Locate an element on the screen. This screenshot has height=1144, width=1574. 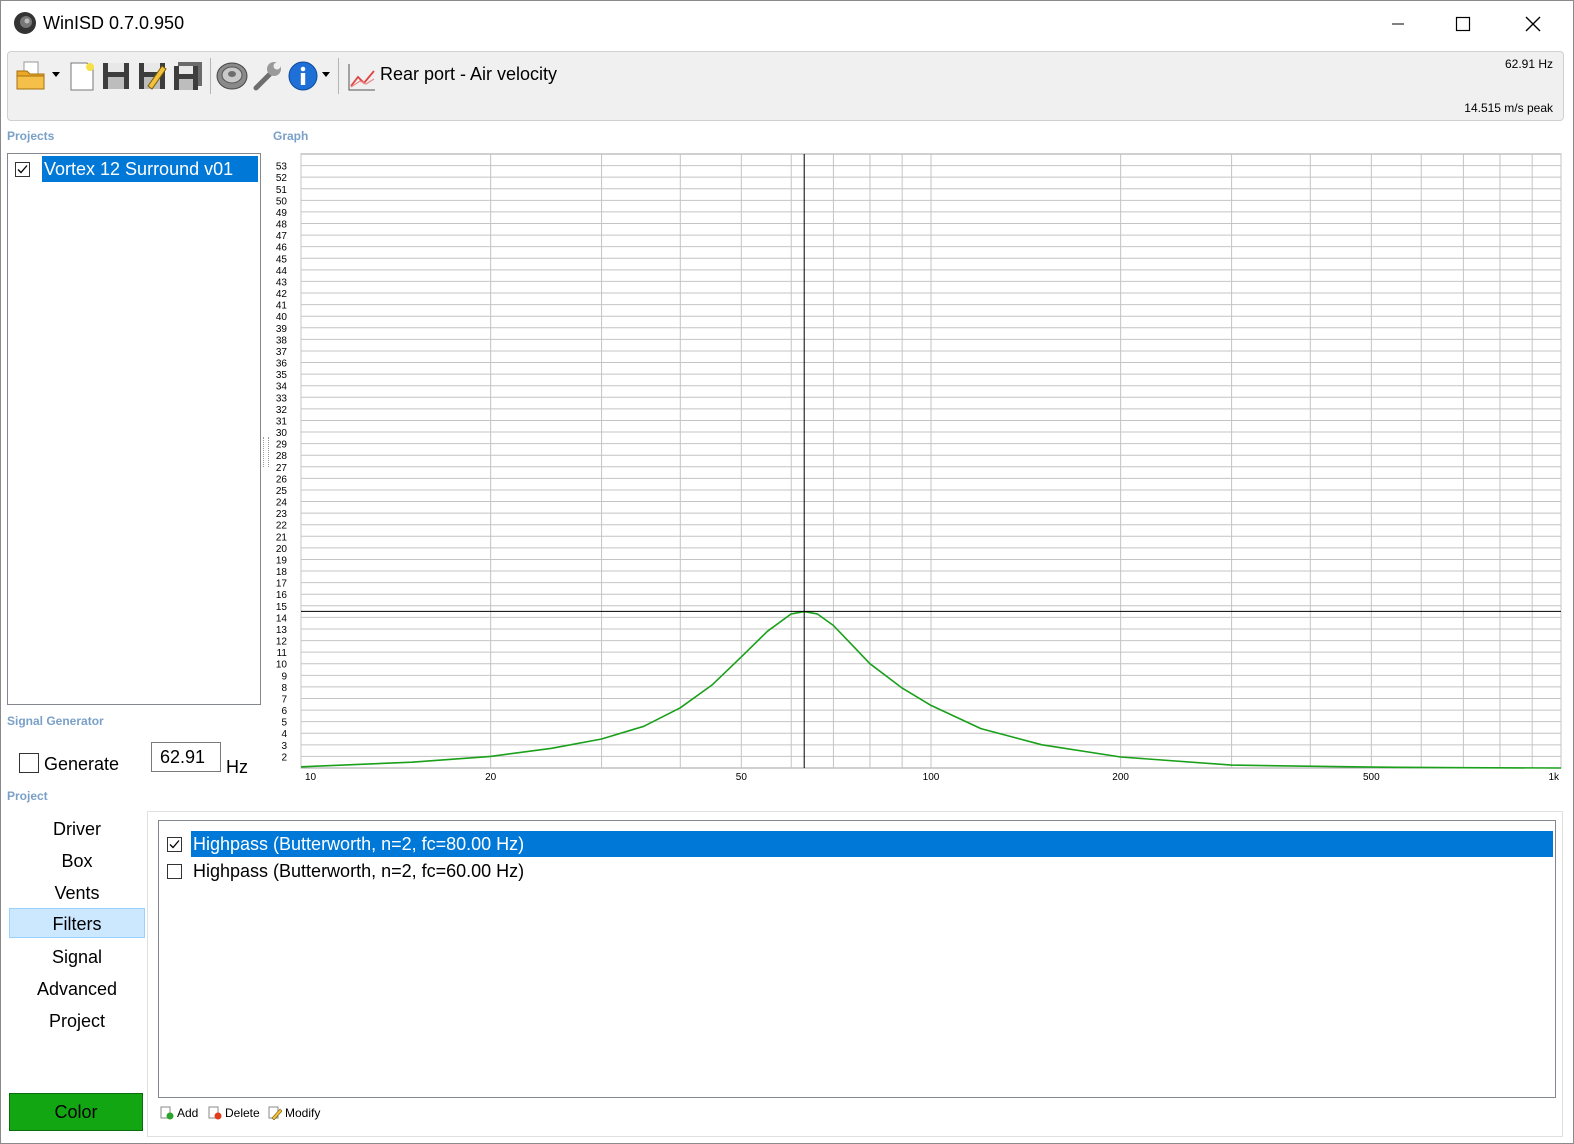
graph-type-label: Rear port - Air velocity is located at coordinates (469, 74).